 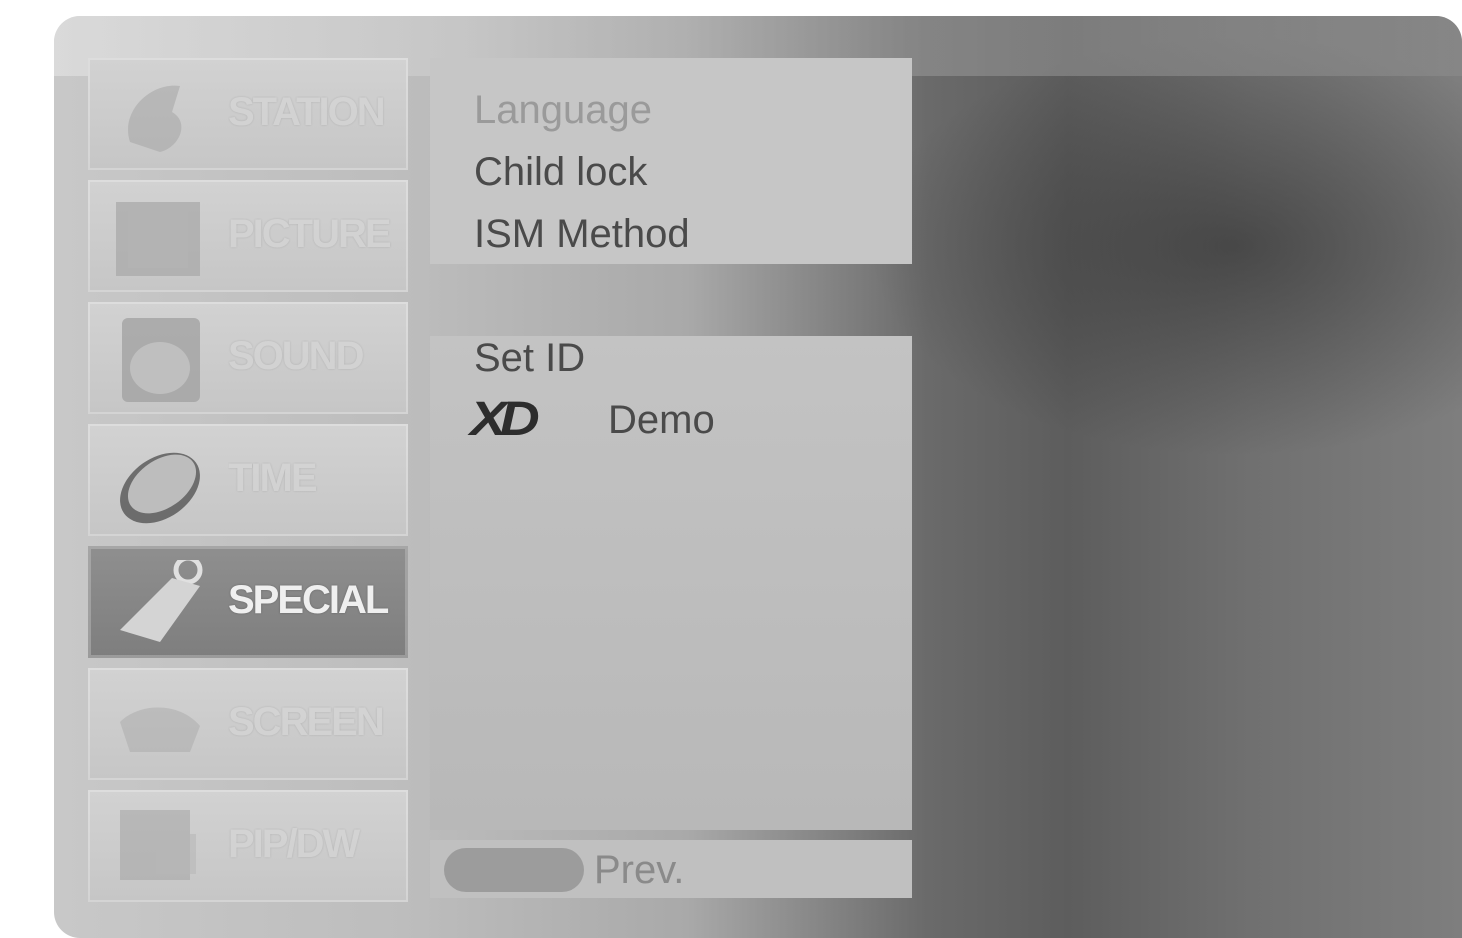 I want to click on sidebar-item-label: SCREEN, so click(x=306, y=722).